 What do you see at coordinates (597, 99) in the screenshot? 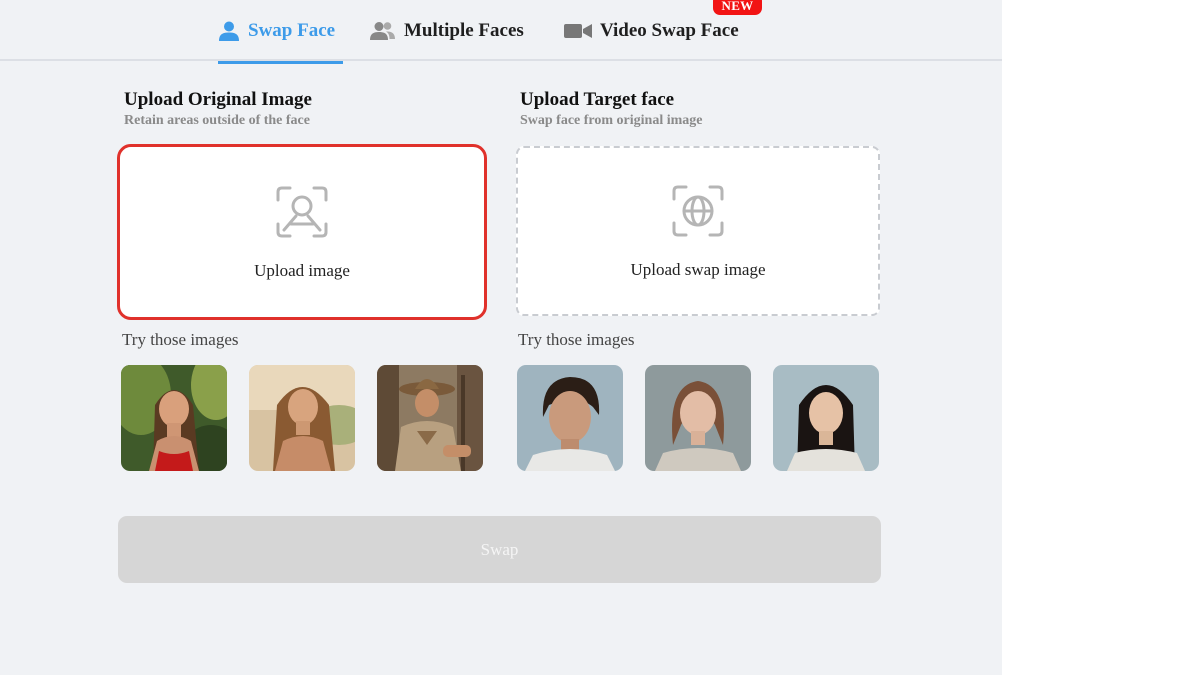
I see `section-title: Upload Target face` at bounding box center [597, 99].